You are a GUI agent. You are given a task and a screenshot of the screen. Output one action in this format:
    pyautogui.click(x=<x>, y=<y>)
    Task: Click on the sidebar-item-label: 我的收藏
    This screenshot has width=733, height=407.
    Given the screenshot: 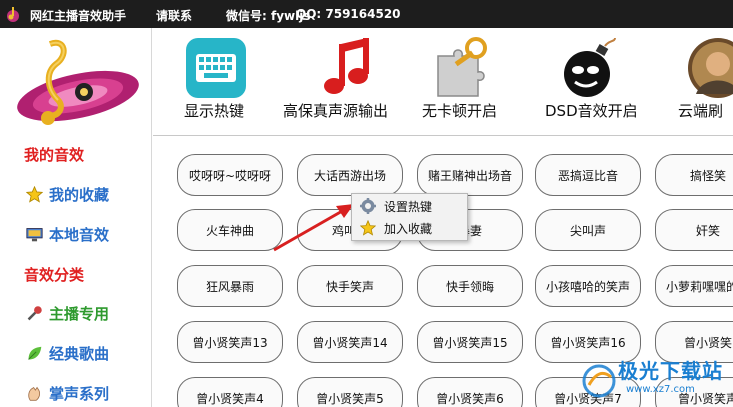 What is the action you would take?
    pyautogui.click(x=79, y=195)
    